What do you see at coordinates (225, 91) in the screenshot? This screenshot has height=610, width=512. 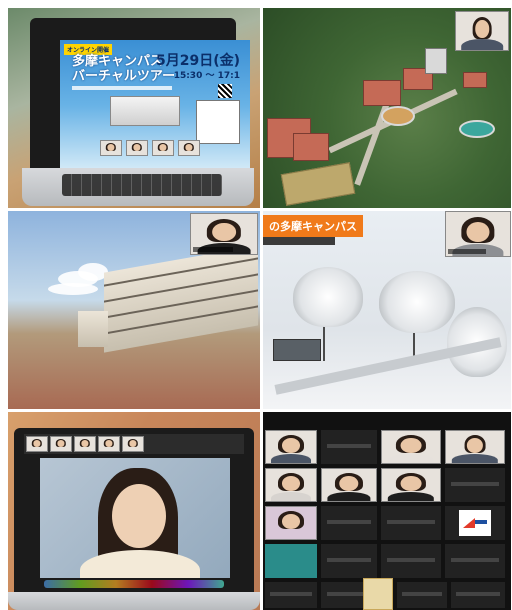 I see `qr-code-icon` at bounding box center [225, 91].